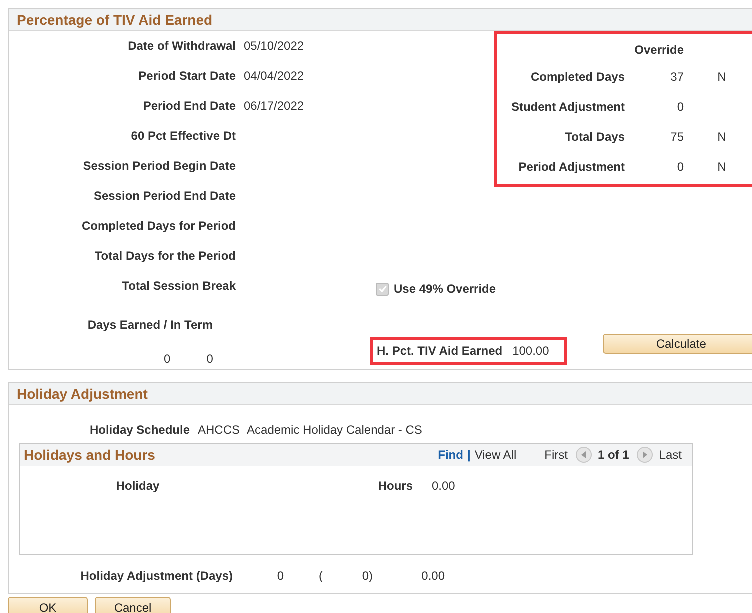  What do you see at coordinates (158, 226) in the screenshot?
I see `field-label: Completed Days for Period` at bounding box center [158, 226].